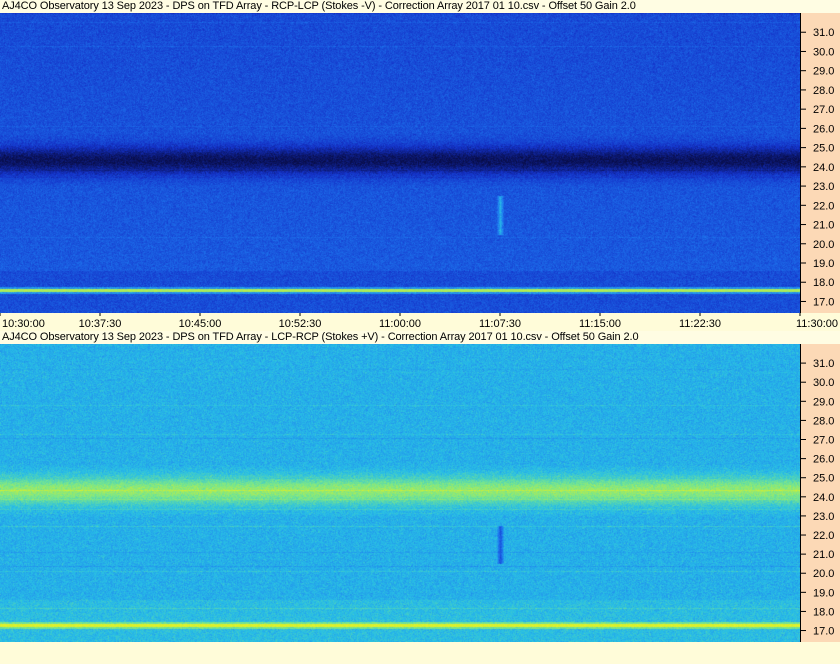 The image size is (840, 664). Describe the element at coordinates (823, 264) in the screenshot. I see `top-freq-tick-label: 19.0` at that location.